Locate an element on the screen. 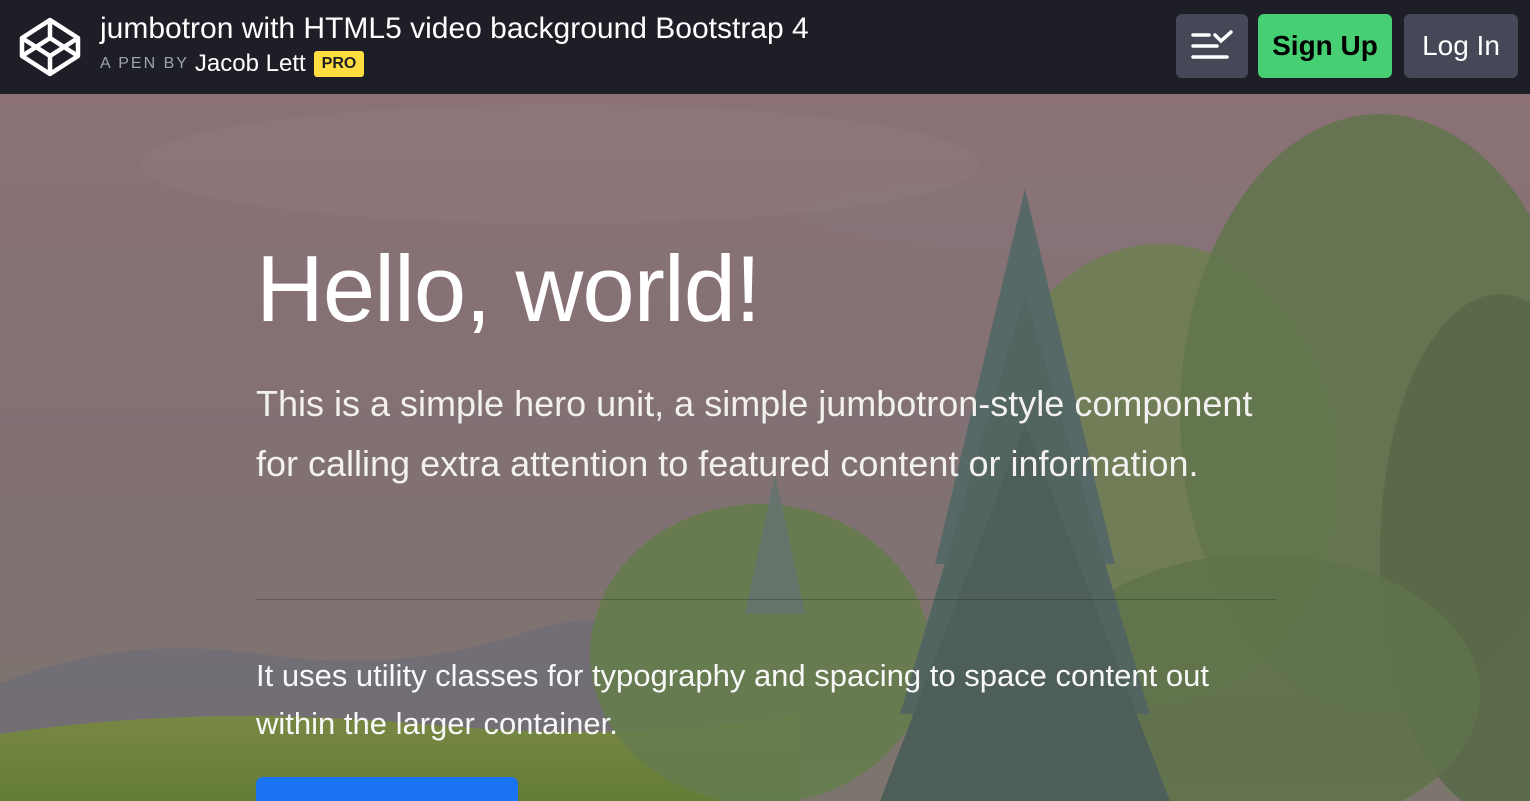 The image size is (1530, 801). pen-byline: A PEN BY Jacob Lett PRO is located at coordinates (454, 64).